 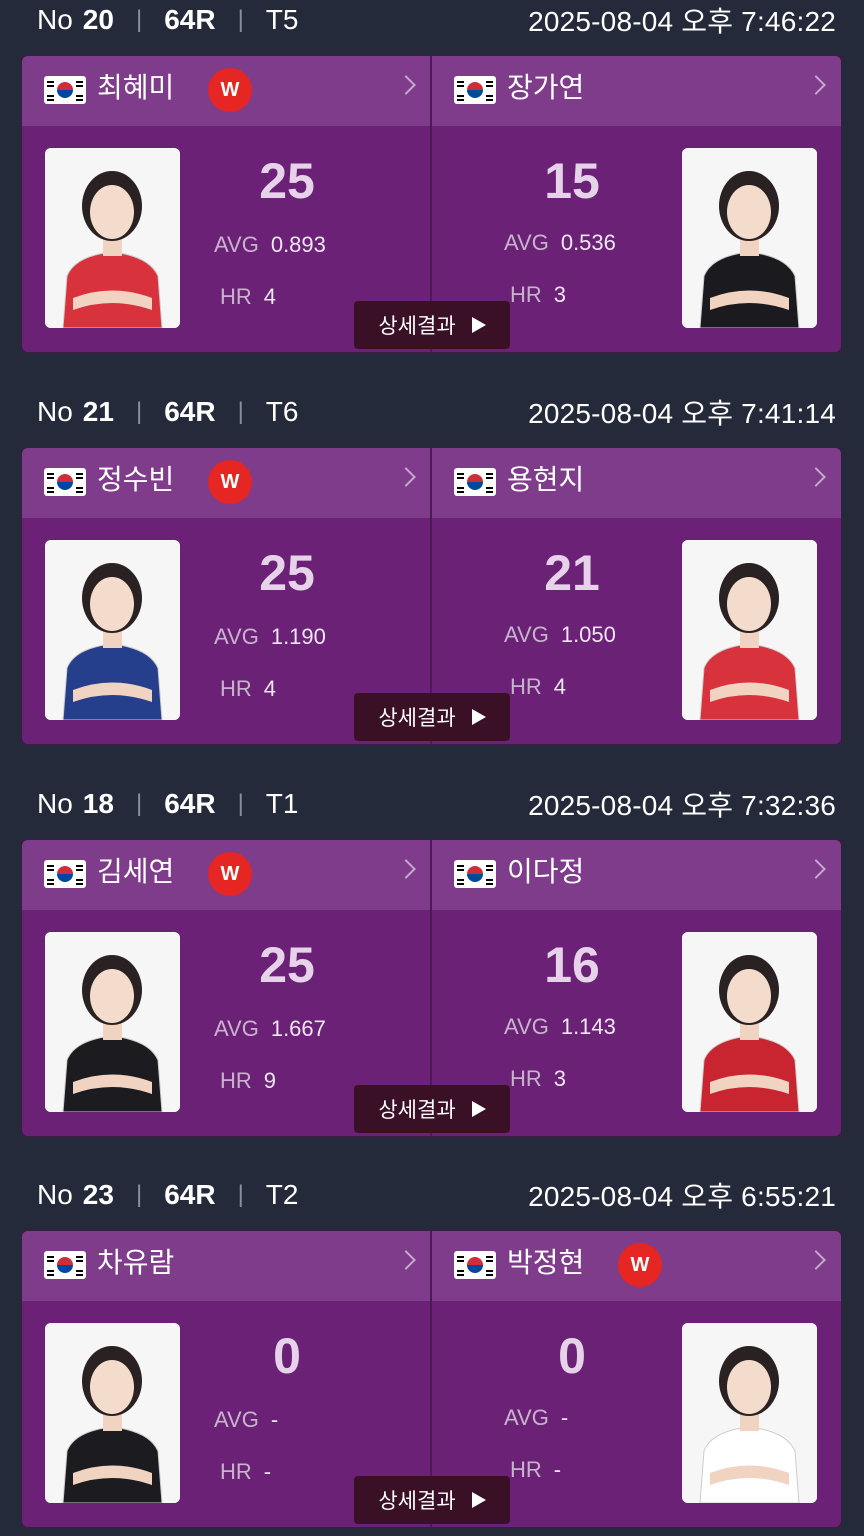 What do you see at coordinates (432, 20) in the screenshot?
I see `match-header: No 20 | 64R | T5 2025-08-04 오후 7:46:22` at bounding box center [432, 20].